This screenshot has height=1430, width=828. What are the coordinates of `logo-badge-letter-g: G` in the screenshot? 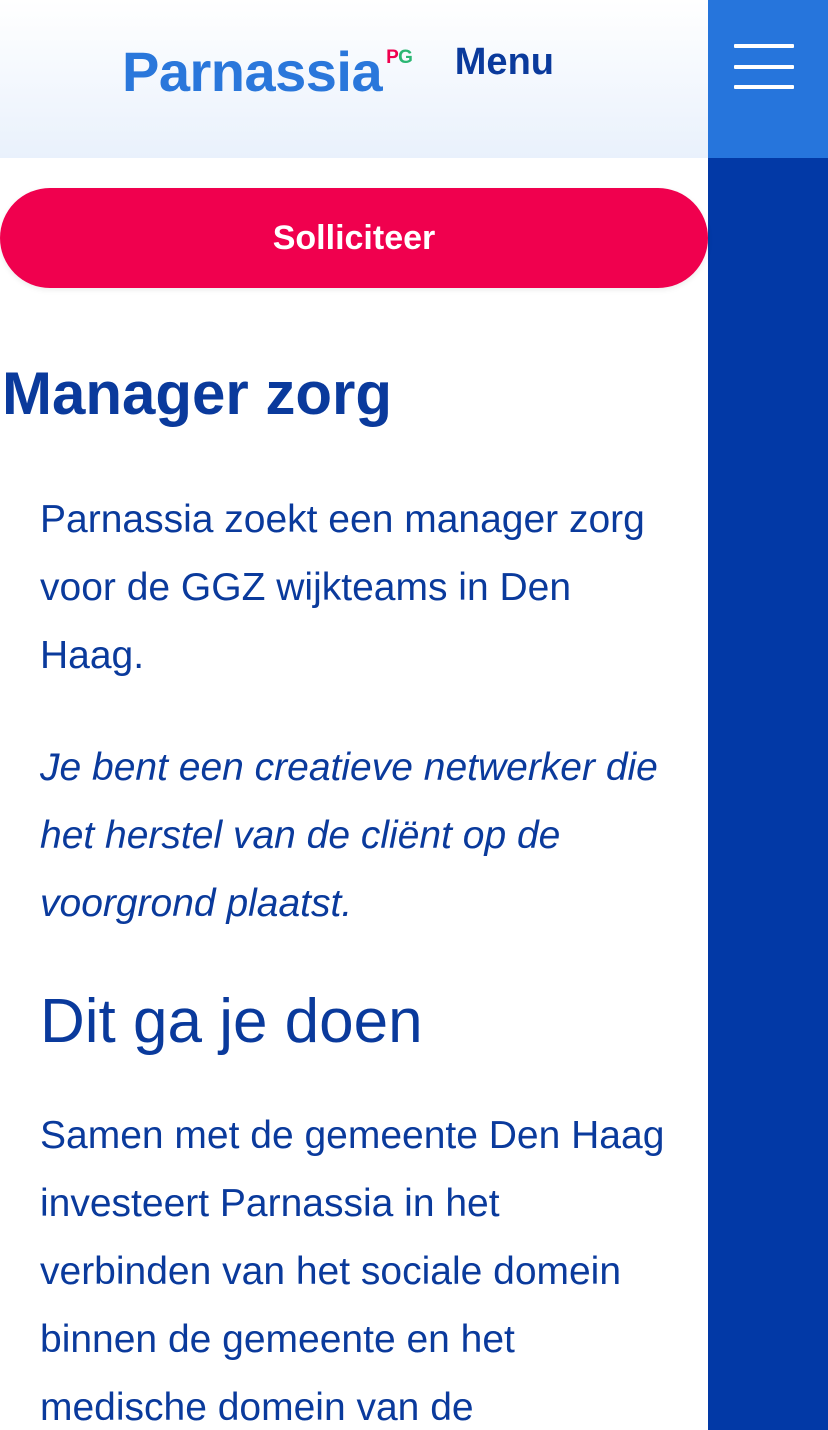 It's located at (405, 57).